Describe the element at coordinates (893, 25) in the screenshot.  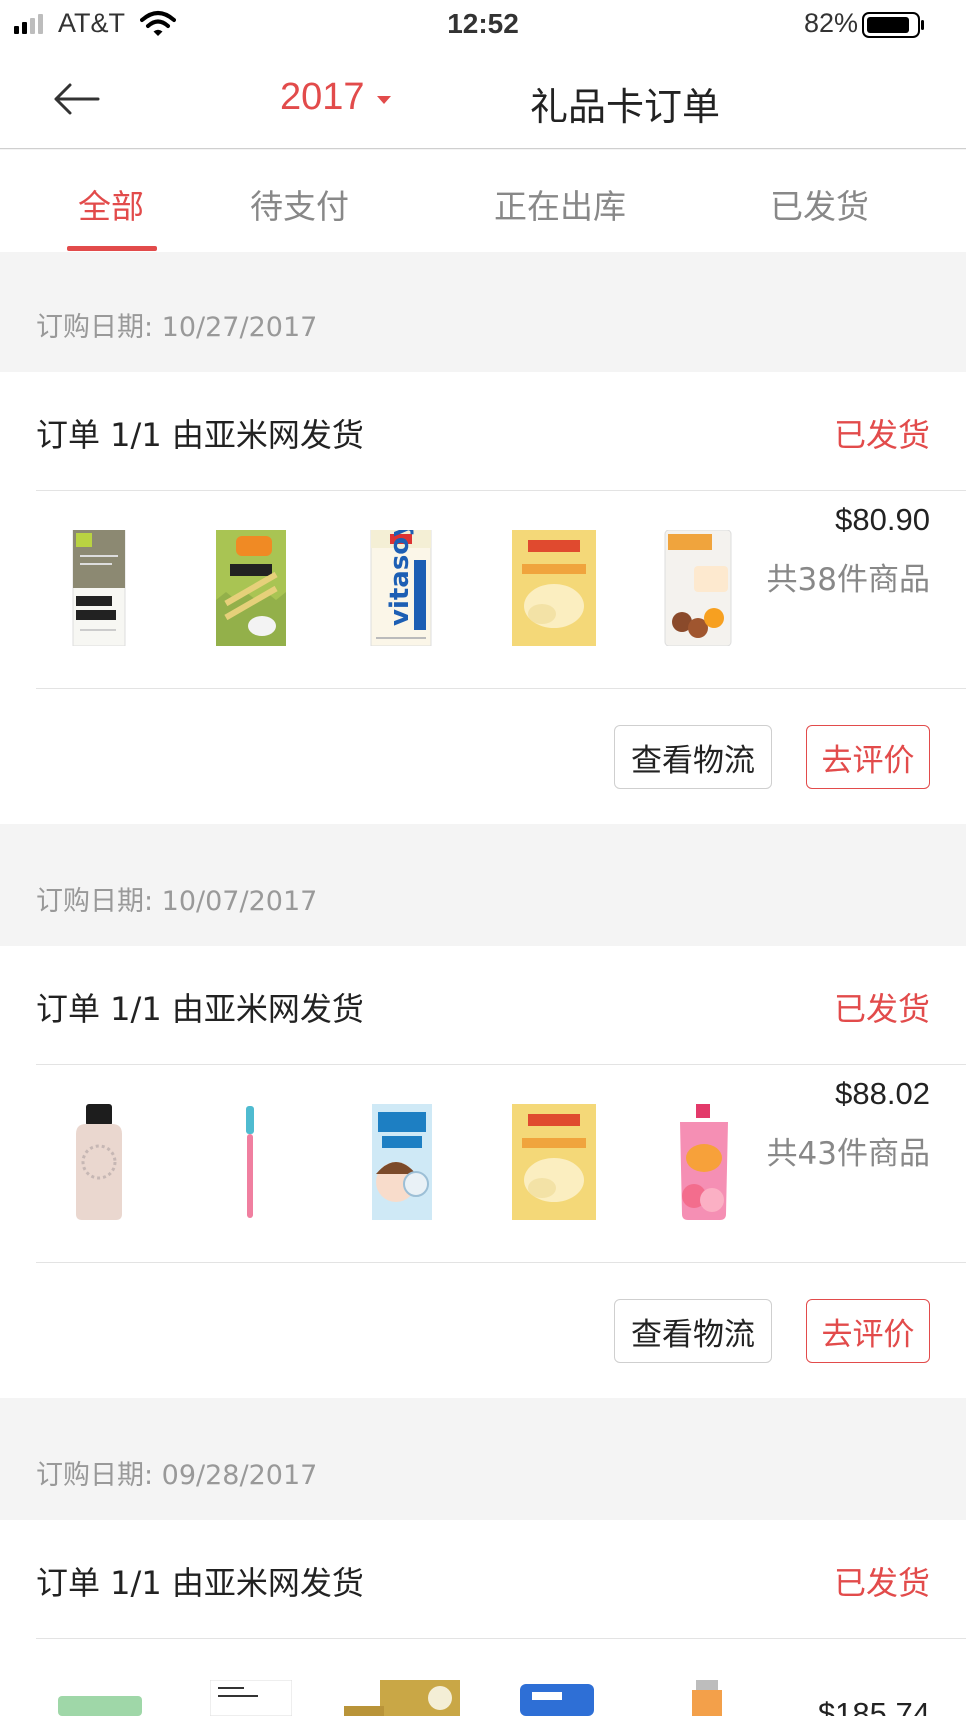
I see `battery-icon` at that location.